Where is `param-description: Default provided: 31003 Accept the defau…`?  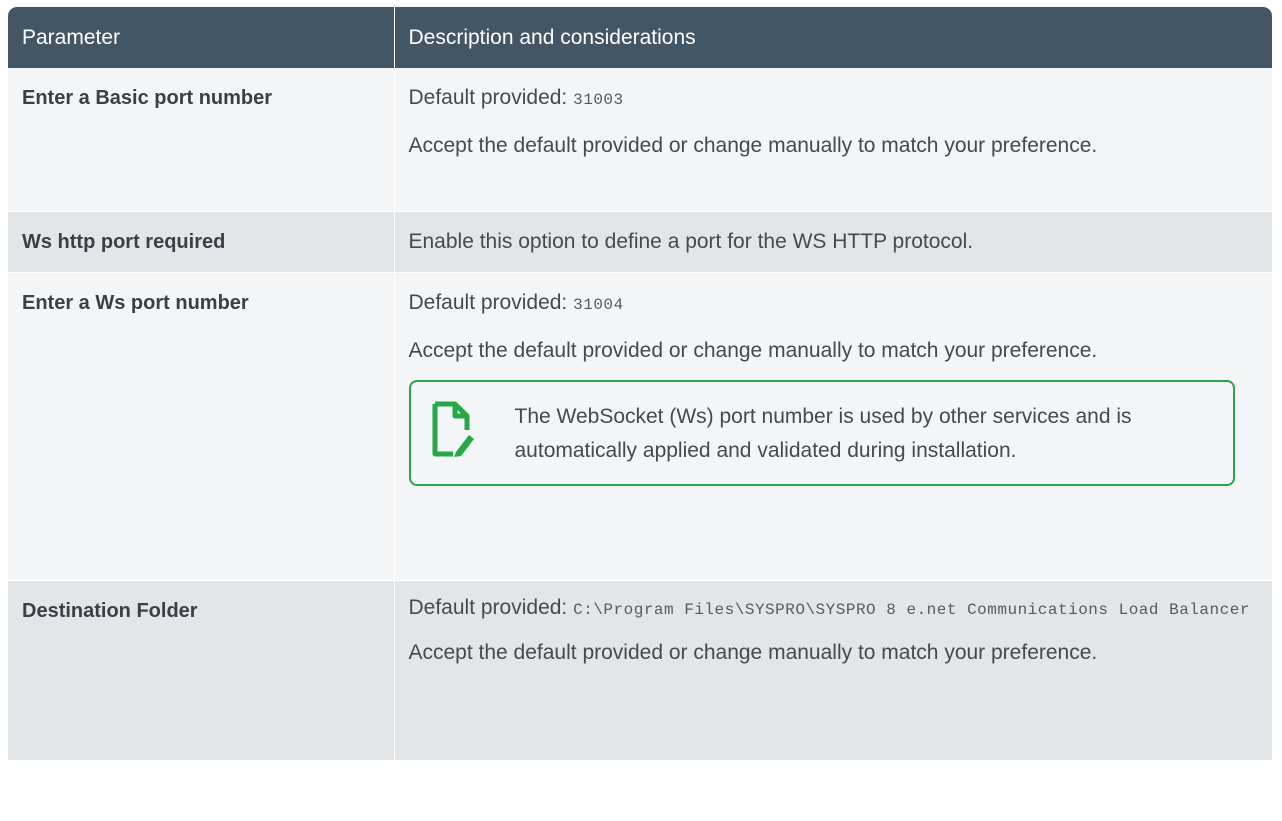 param-description: Default provided: 31003 Accept the defau… is located at coordinates (833, 140).